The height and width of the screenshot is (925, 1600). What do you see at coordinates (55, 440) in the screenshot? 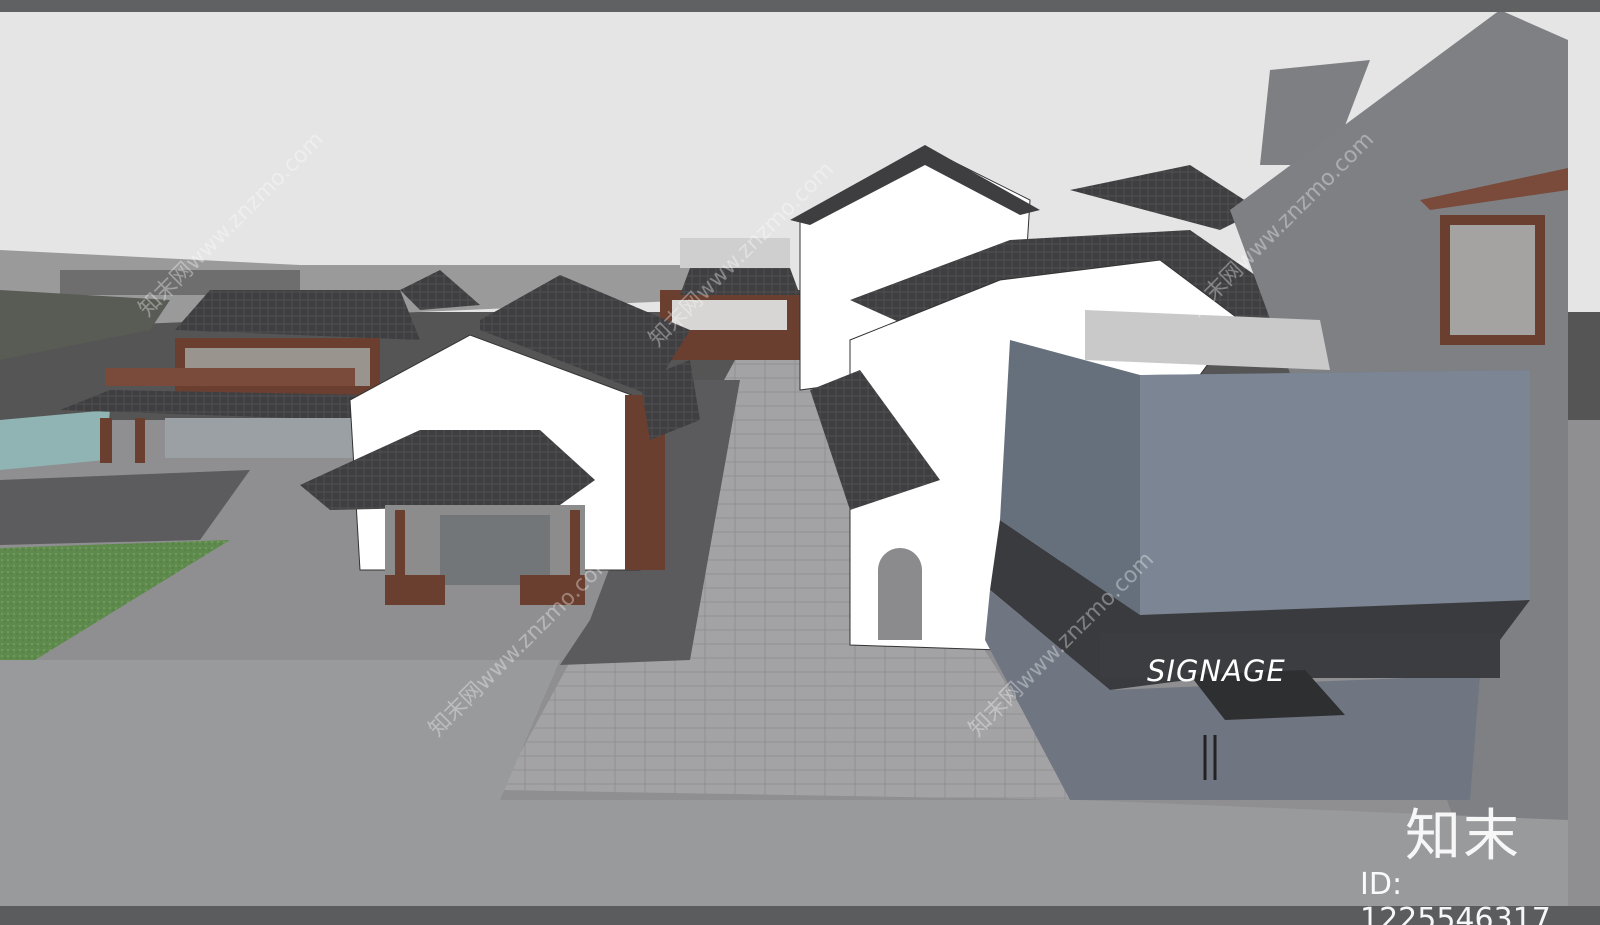
I see `canal-water` at bounding box center [55, 440].